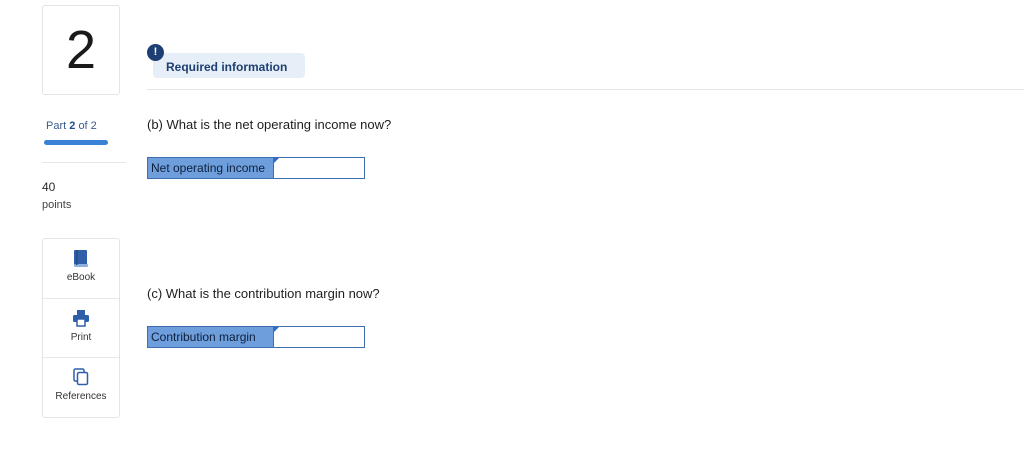 Image resolution: width=1024 pixels, height=452 pixels. What do you see at coordinates (81, 377) in the screenshot?
I see `documents-icon` at bounding box center [81, 377].